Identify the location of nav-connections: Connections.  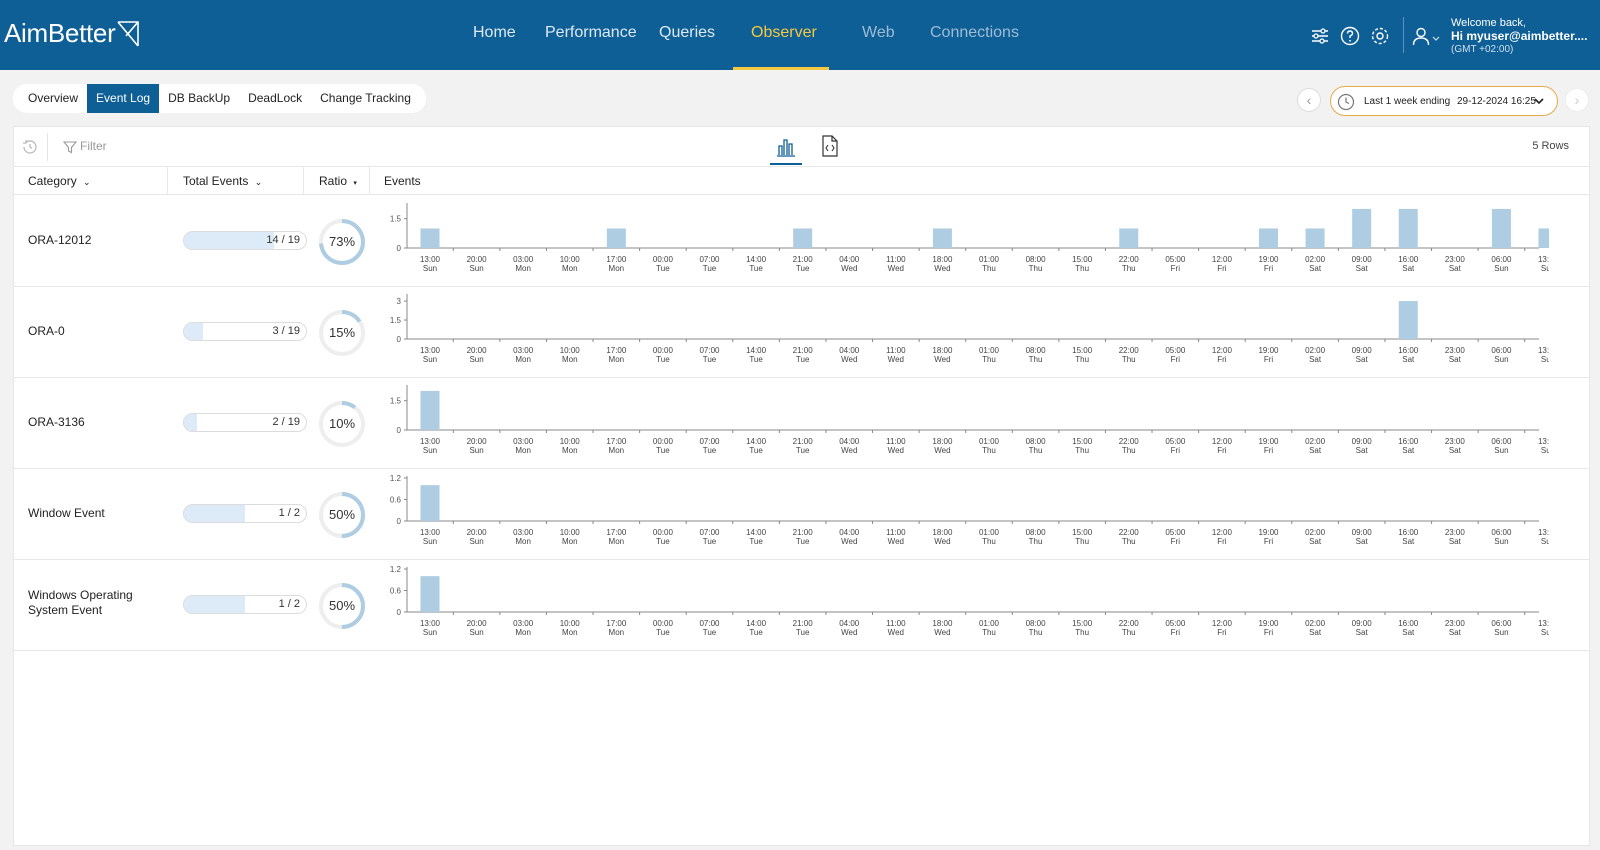
(974, 33).